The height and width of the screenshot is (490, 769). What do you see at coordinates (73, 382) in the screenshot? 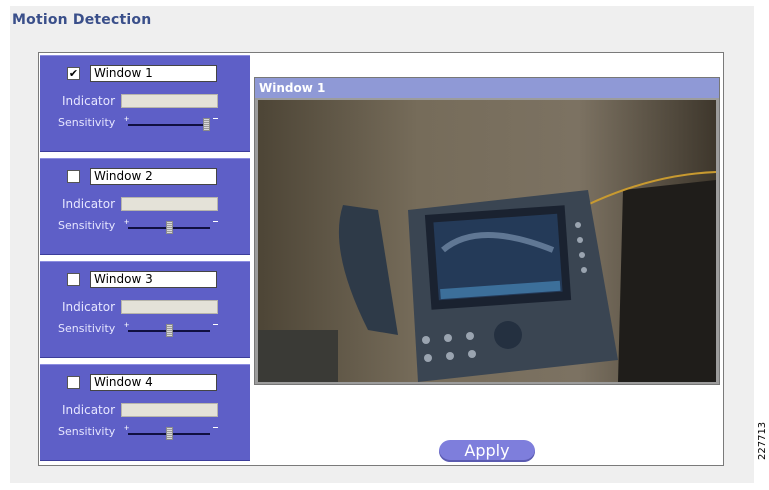
I see `window-4-checkbox` at bounding box center [73, 382].